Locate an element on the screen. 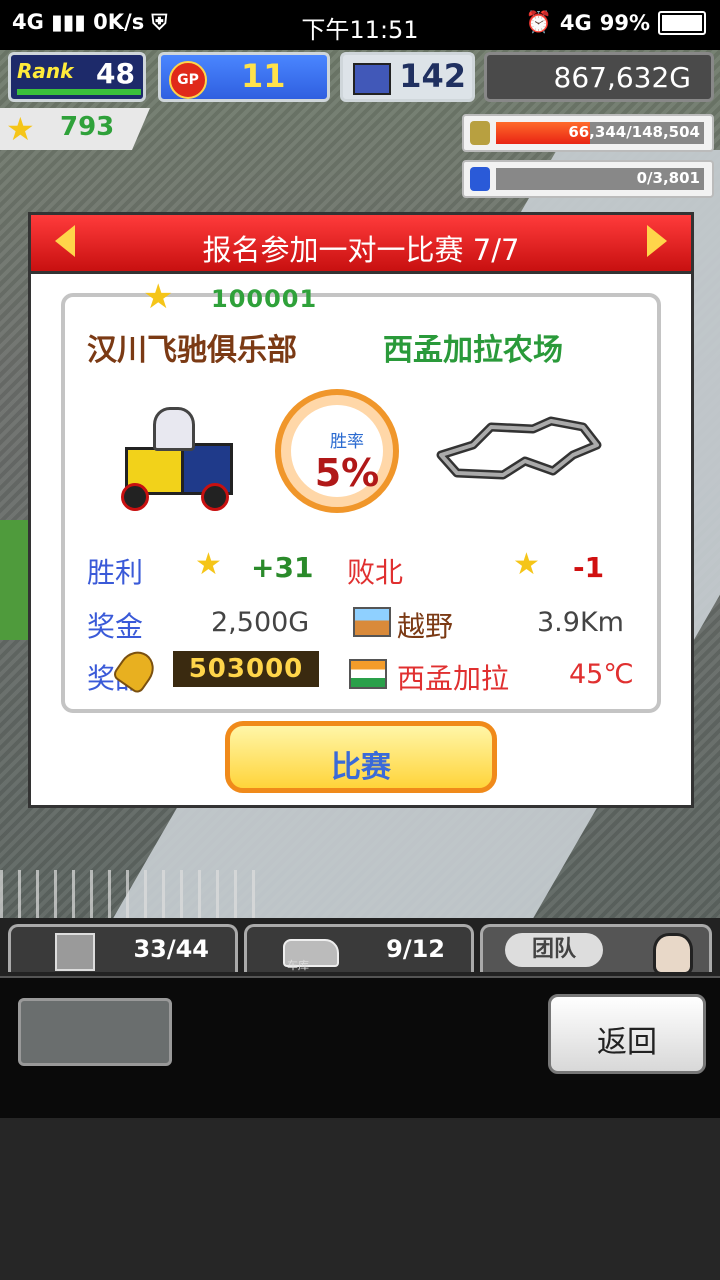 The image size is (720, 1280). kart-driver-icon is located at coordinates (177, 459).